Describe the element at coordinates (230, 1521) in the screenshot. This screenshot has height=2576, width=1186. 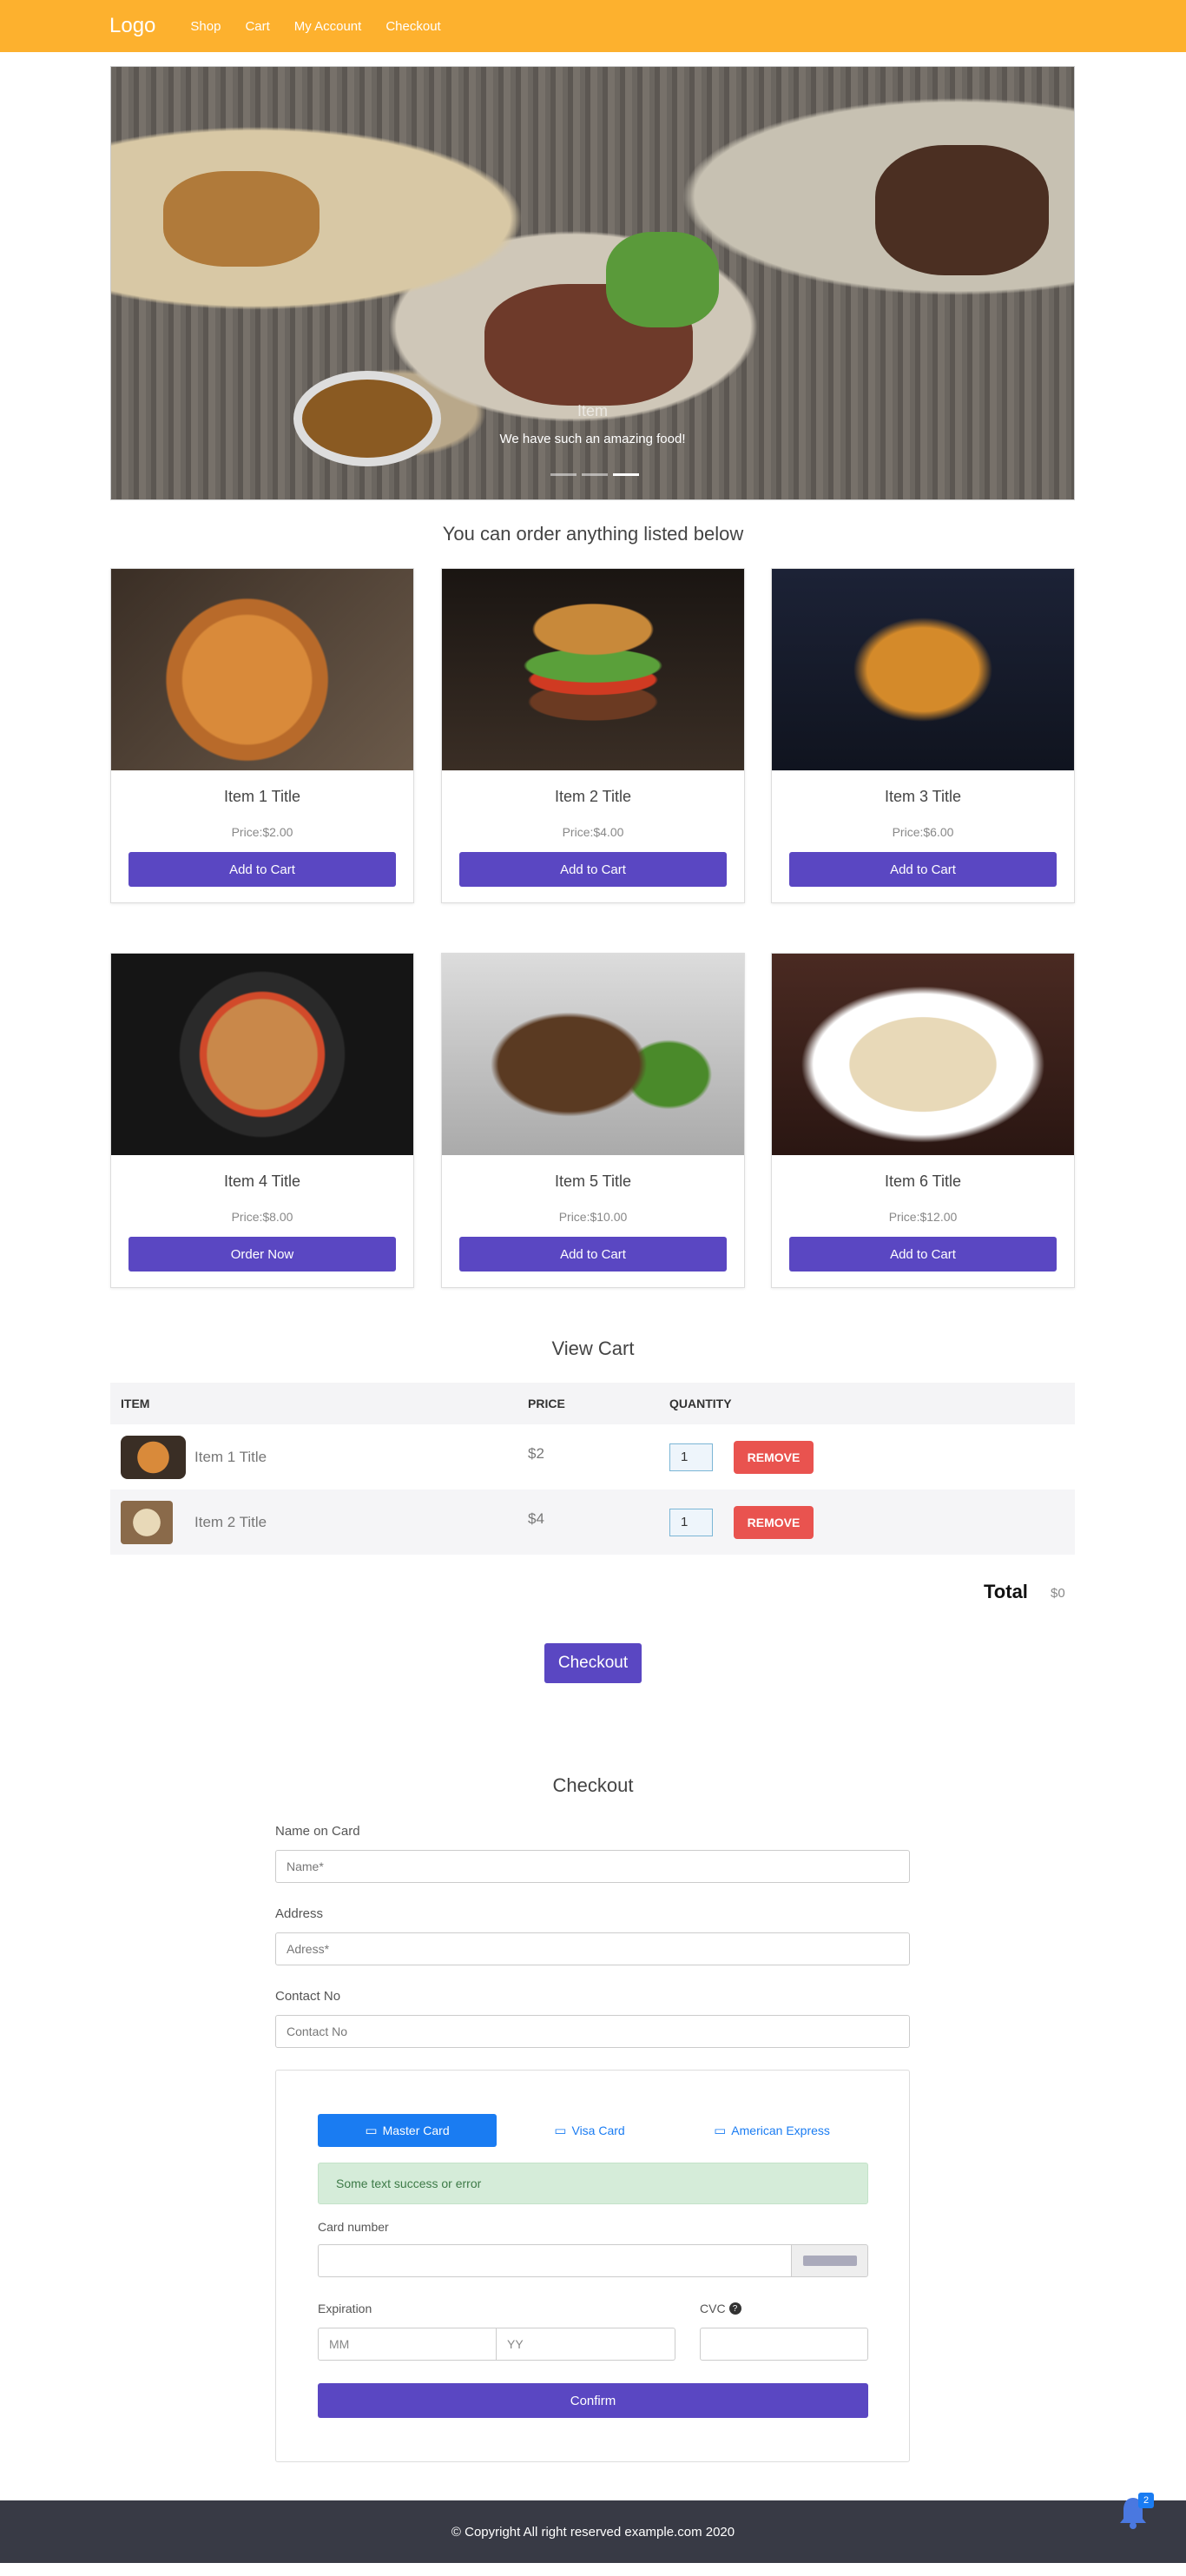
I see `cart-item-title: Item 2 Title` at that location.